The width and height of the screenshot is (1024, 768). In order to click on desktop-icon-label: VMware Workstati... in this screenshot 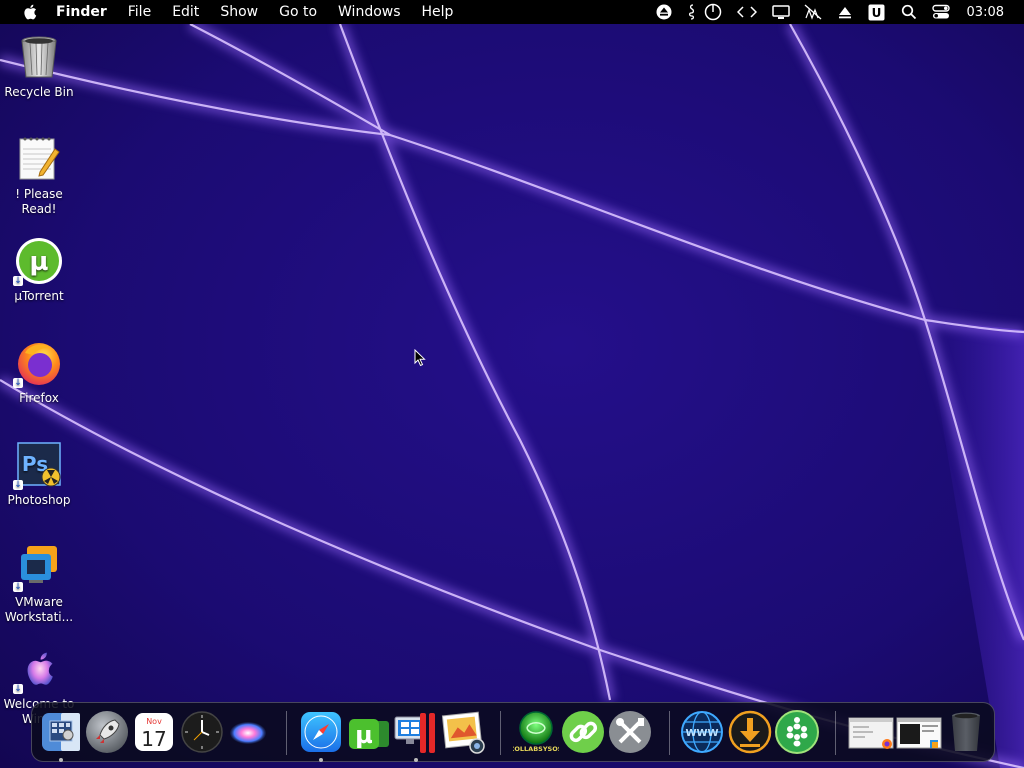, I will do `click(39, 609)`.